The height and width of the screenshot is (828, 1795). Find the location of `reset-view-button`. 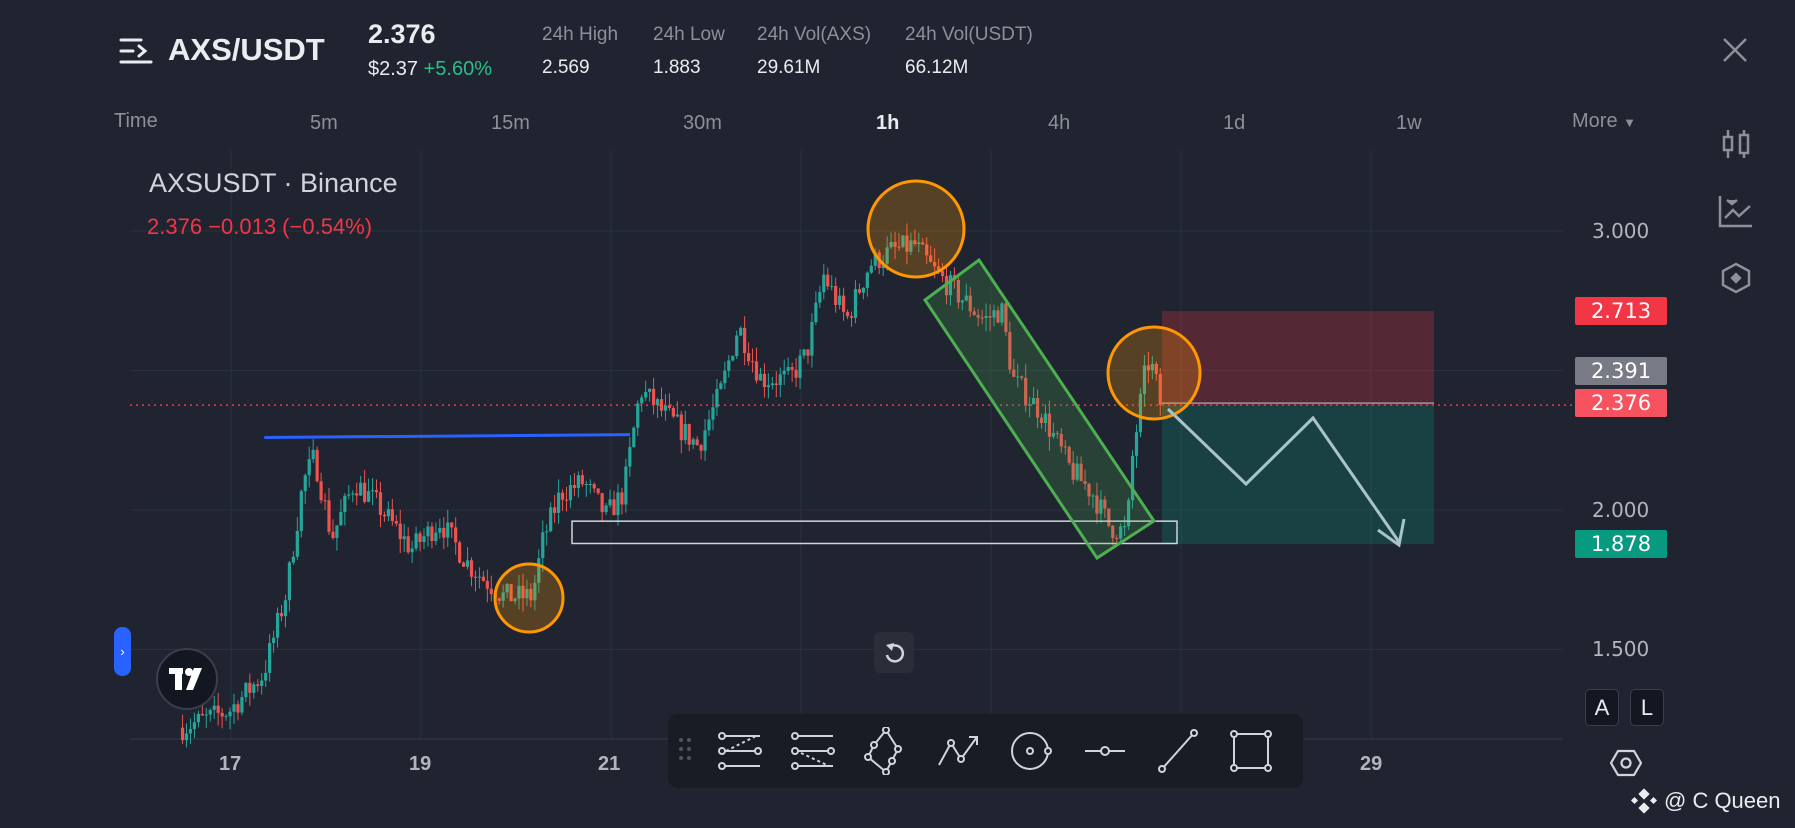

reset-view-button is located at coordinates (894, 652).